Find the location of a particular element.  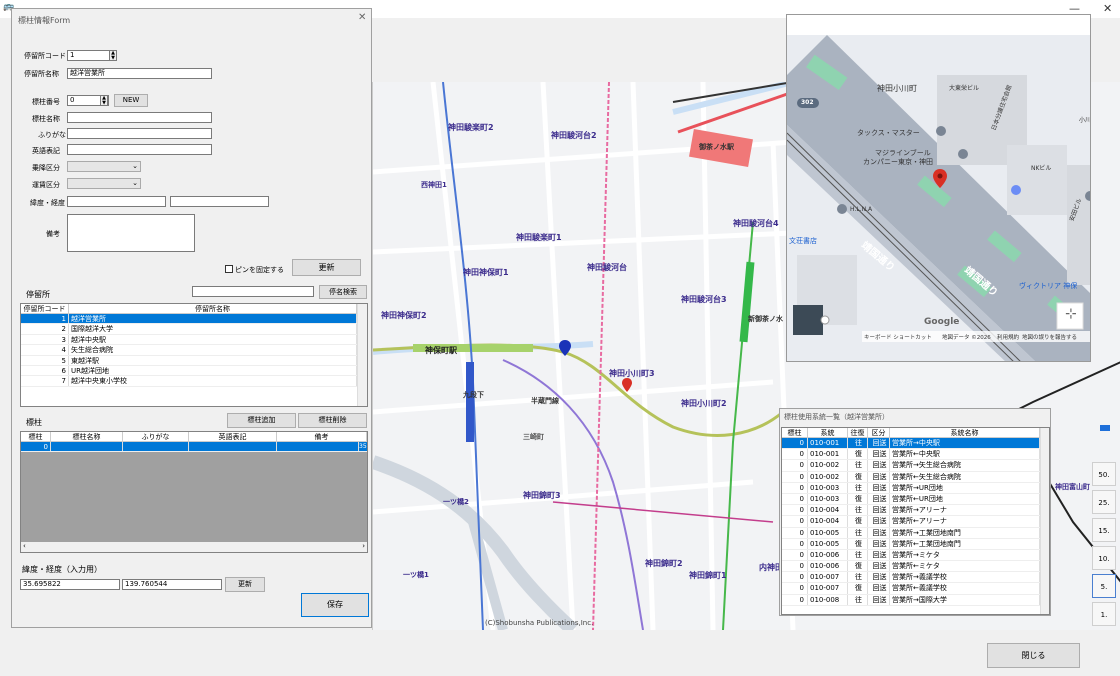

latlng-label: 緯度・経度 is located at coordinates (47, 203).